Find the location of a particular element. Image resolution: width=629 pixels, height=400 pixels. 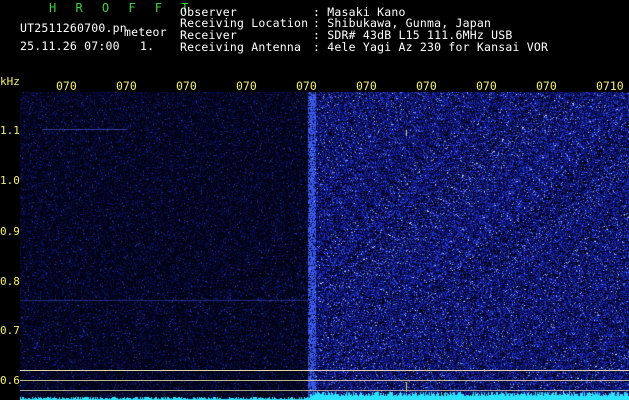

freq-label: 0.6 is located at coordinates (10, 380).